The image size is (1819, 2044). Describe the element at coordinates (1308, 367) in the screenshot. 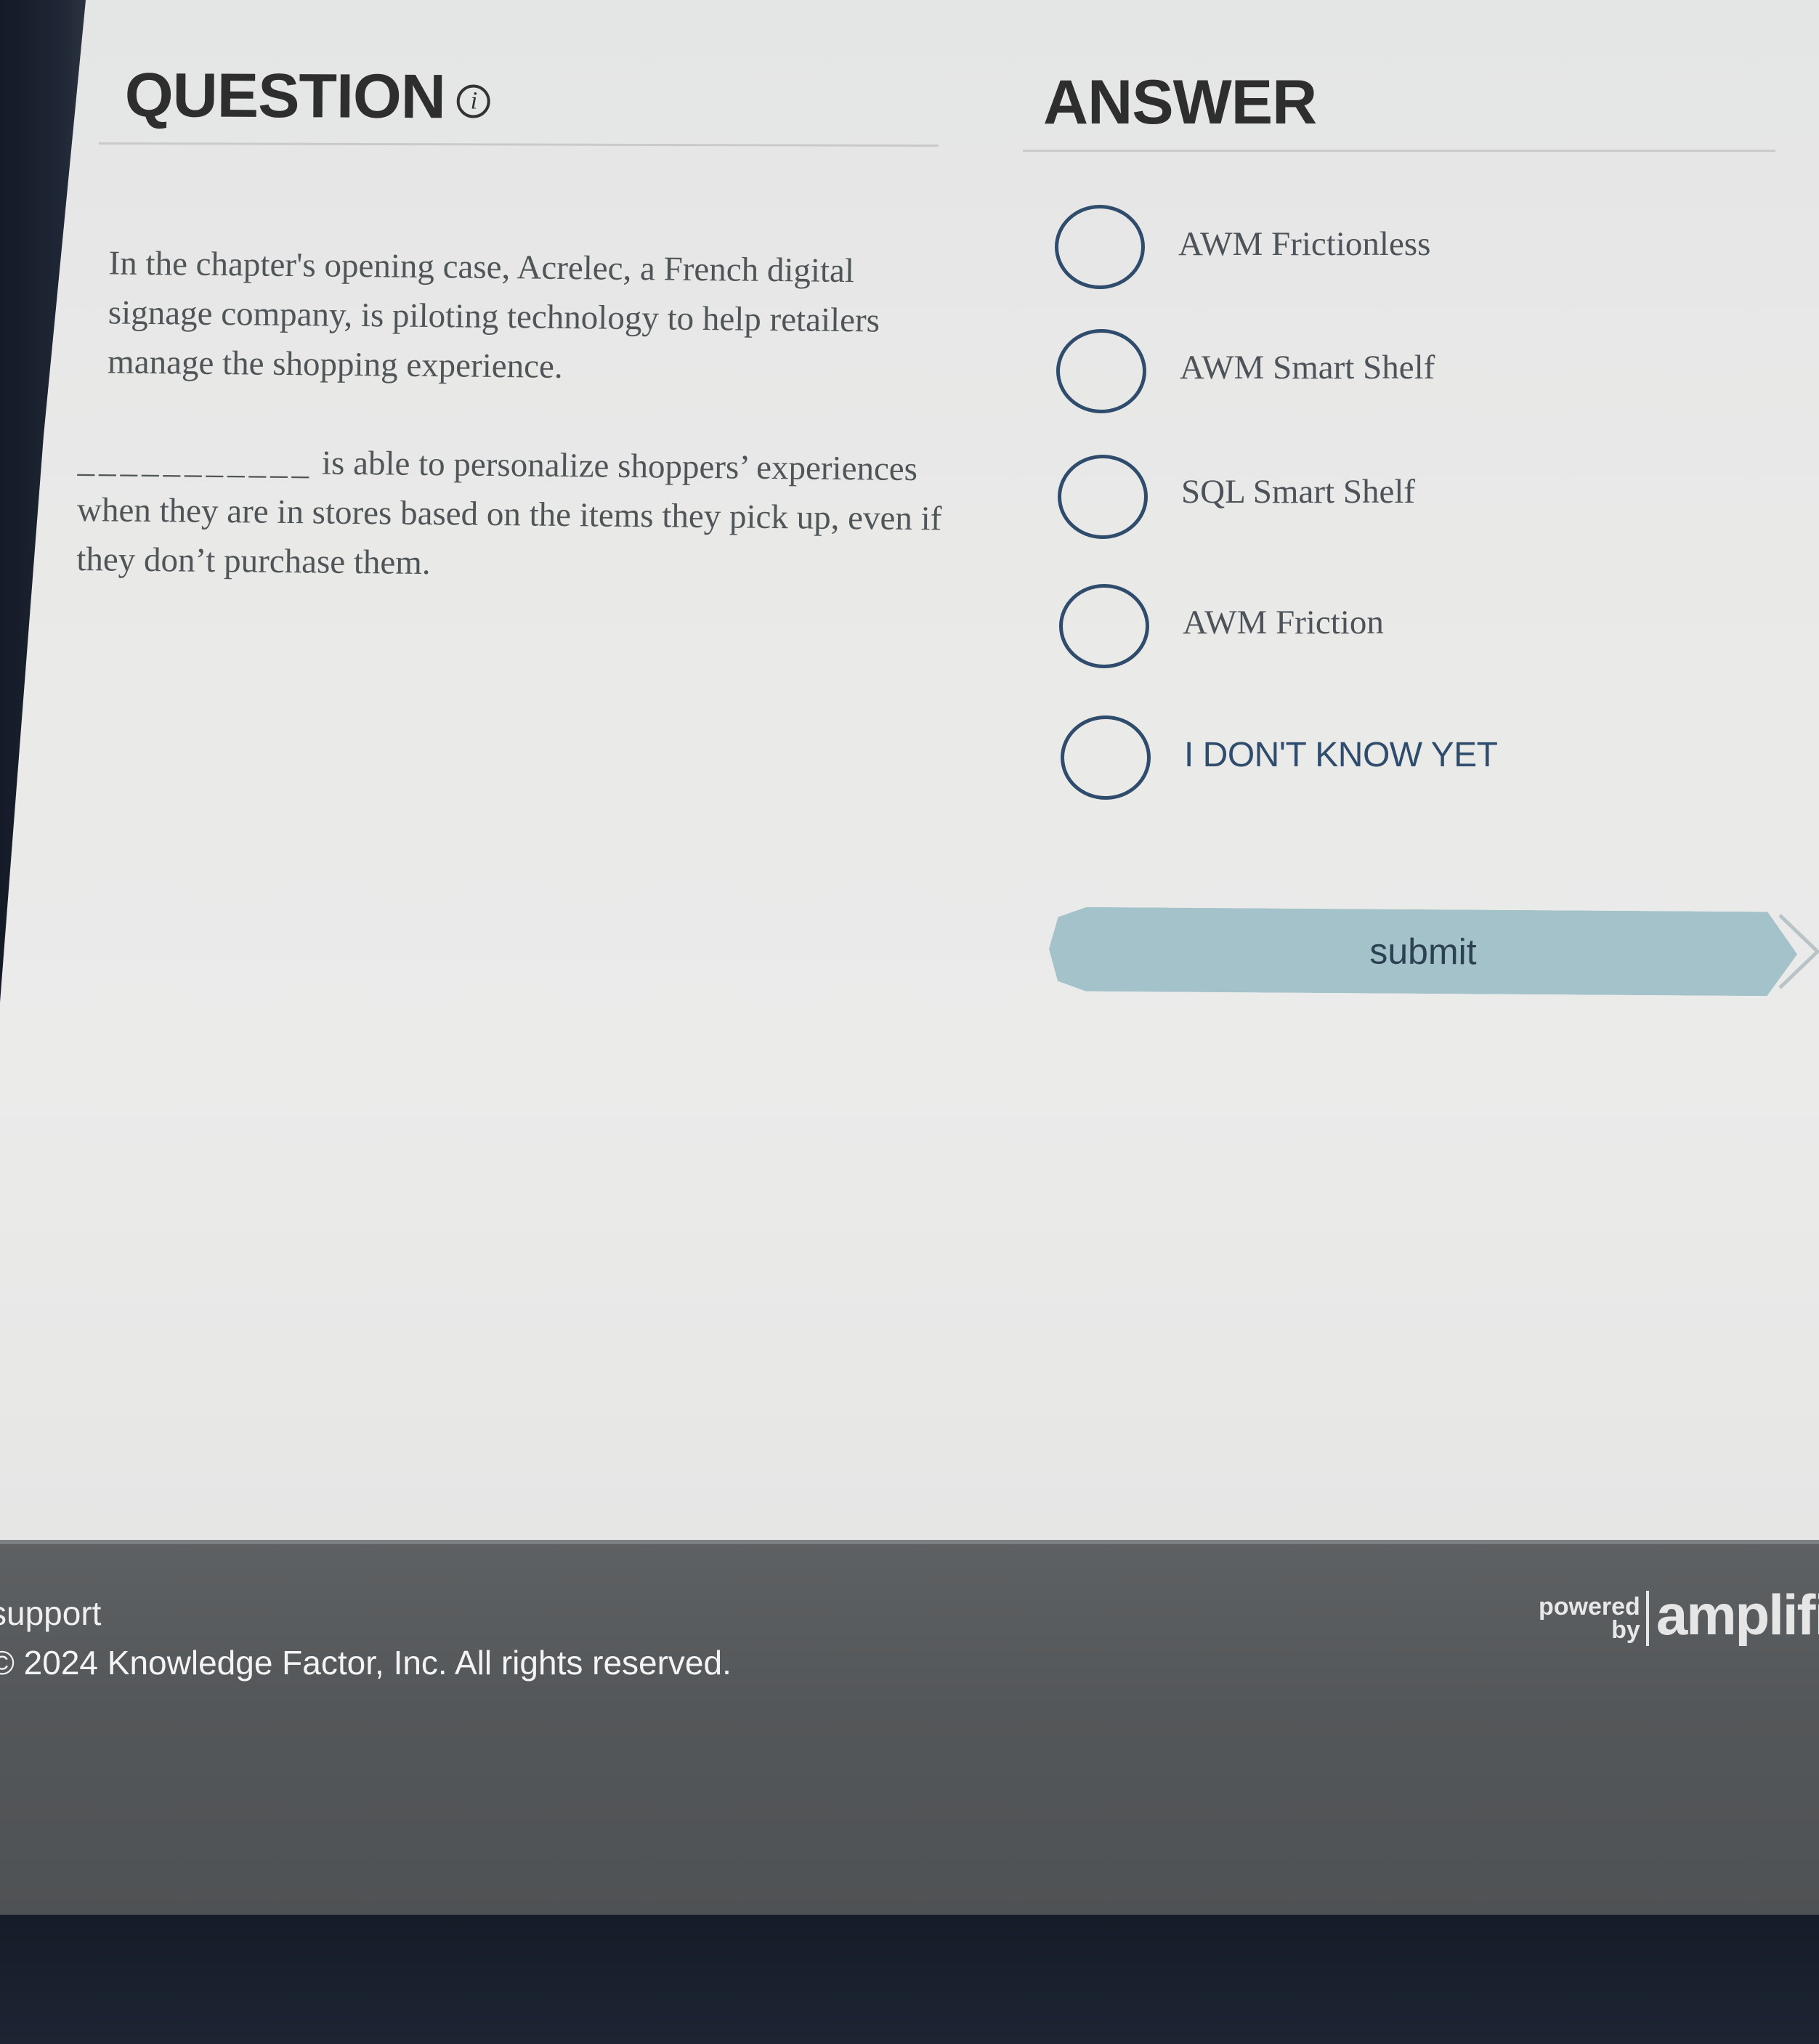

I see `answer-option-label: AWM Smart Shelf` at that location.